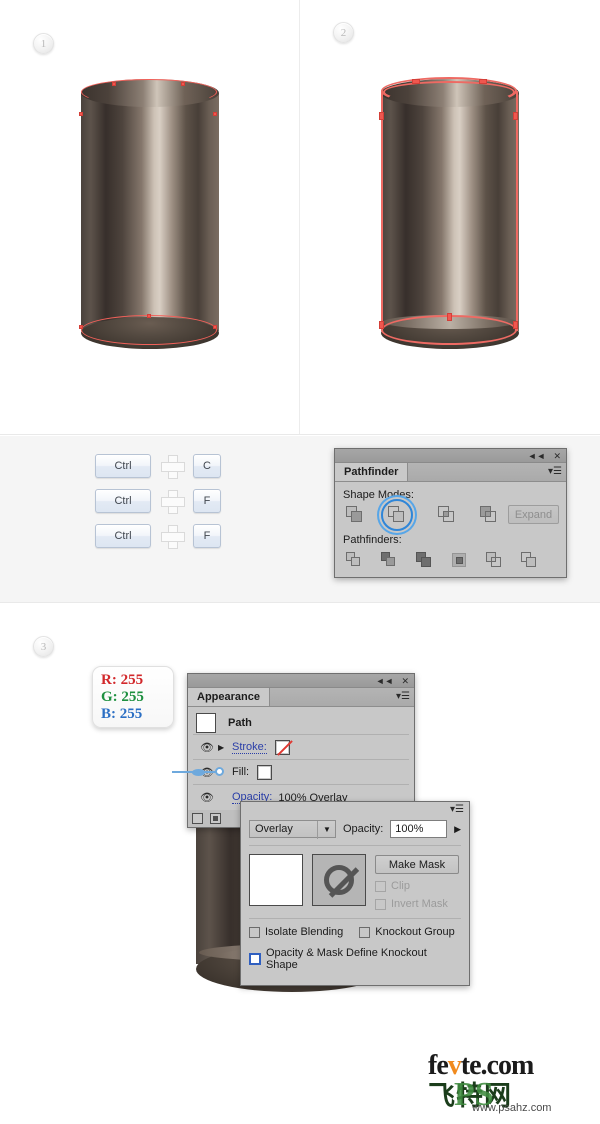 The width and height of the screenshot is (600, 1124). Describe the element at coordinates (301, 697) in the screenshot. I see `panel-tabbar: Appearance ▾☰` at that location.